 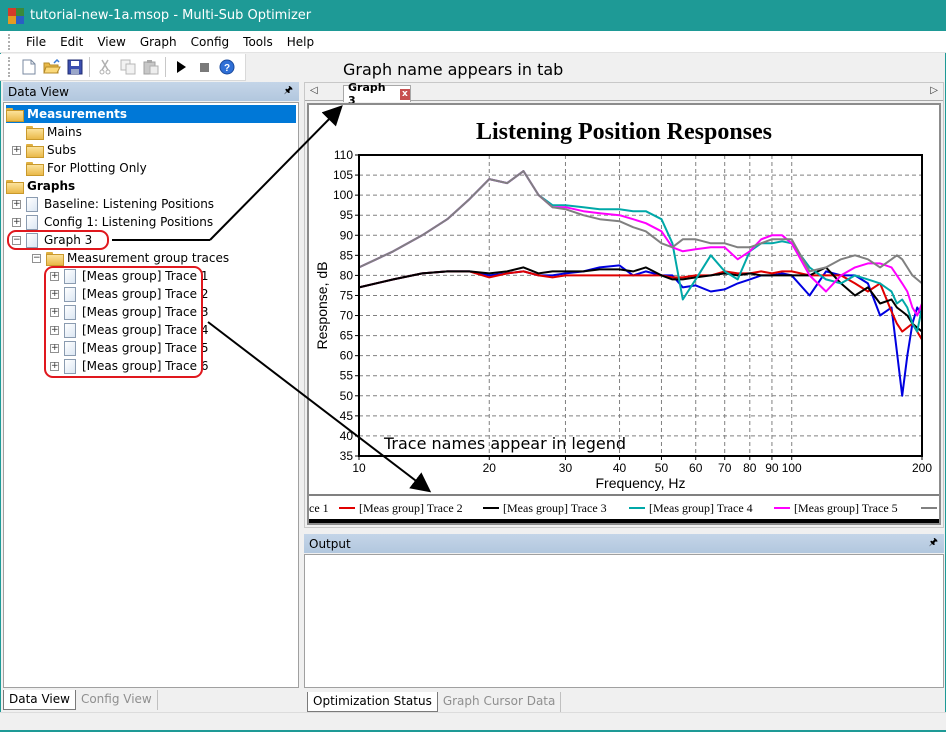 What do you see at coordinates (725, 468) in the screenshot?
I see `x-tick-label: 70` at bounding box center [725, 468].